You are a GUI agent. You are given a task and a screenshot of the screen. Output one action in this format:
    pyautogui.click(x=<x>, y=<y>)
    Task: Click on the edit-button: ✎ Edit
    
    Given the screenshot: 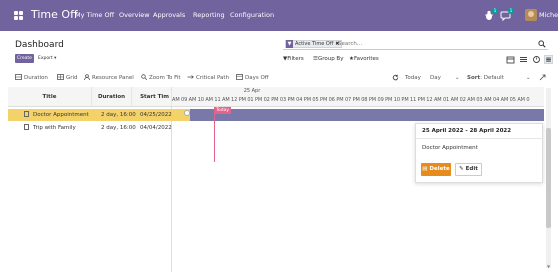 What is the action you would take?
    pyautogui.click(x=468, y=169)
    